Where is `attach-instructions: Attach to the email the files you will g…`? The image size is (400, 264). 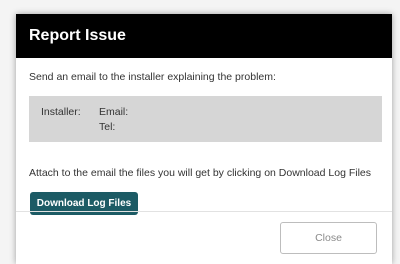
attach-instructions: Attach to the email the files you will g… is located at coordinates (200, 173).